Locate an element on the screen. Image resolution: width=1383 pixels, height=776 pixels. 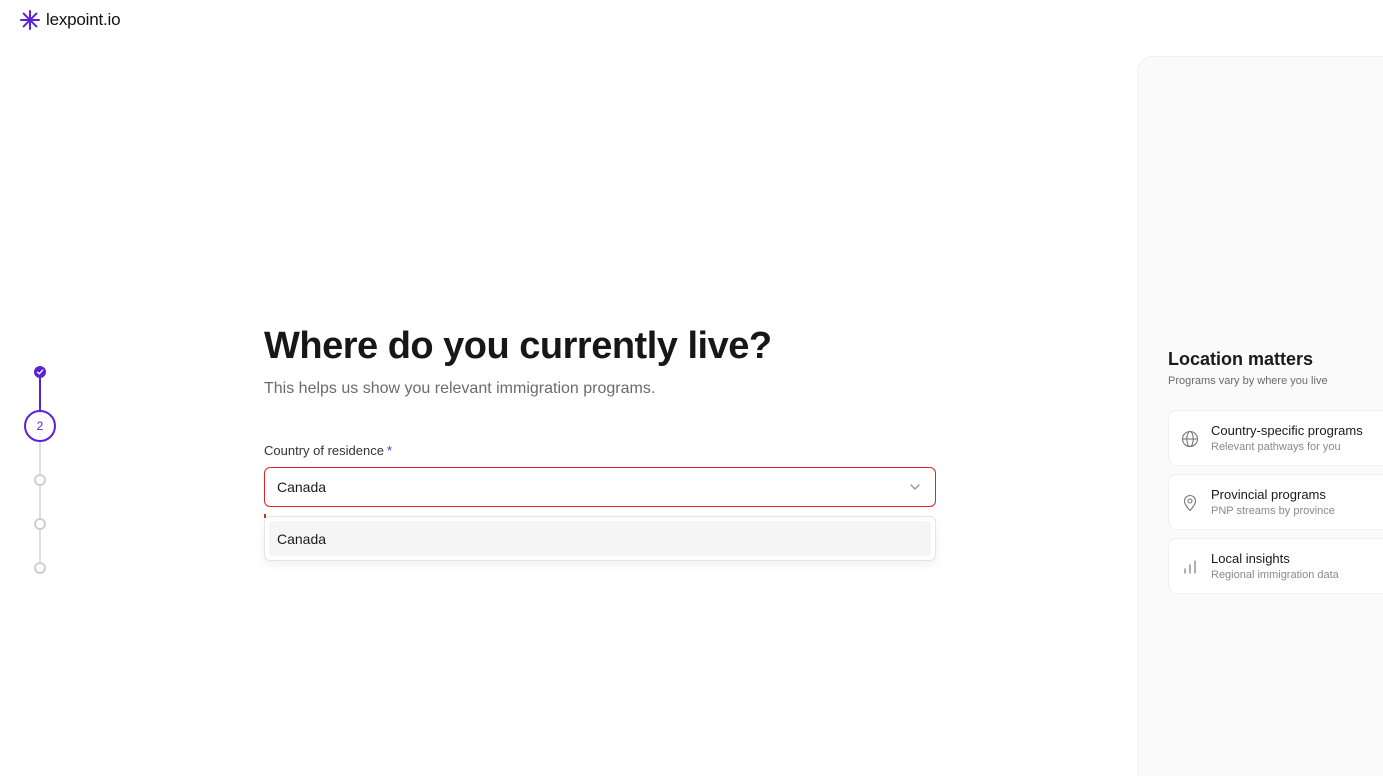
country-select-value: Canada is located at coordinates (302, 487).